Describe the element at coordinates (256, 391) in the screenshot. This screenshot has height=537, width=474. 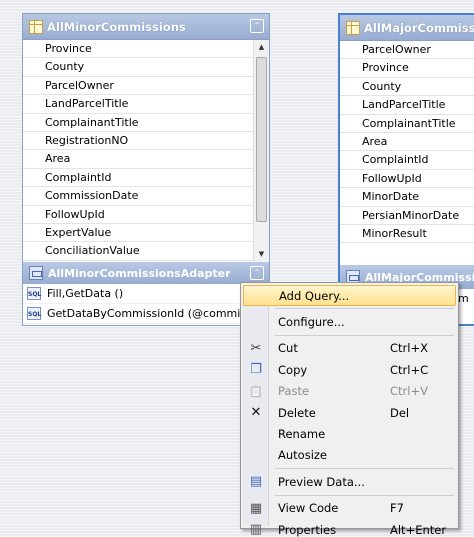
I see `clipboard-icon: 📋` at that location.